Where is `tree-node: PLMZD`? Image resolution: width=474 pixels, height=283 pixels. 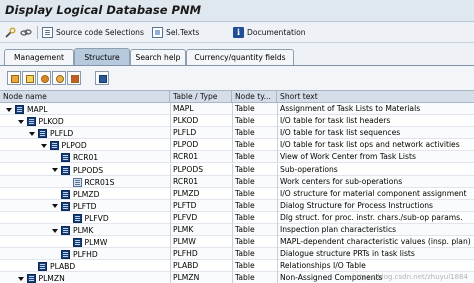 tree-node: PLMZD is located at coordinates (75, 194).